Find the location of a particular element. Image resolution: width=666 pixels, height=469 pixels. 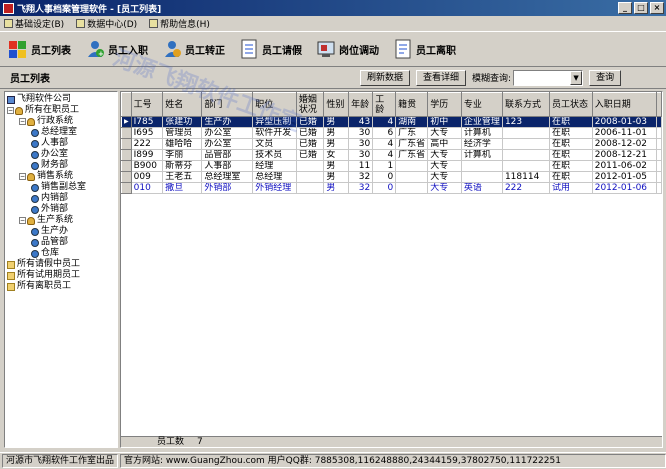

table-row: I695 管理员 办公室 软件开发 已婚男 30 6 广东 大专 计算机 在职 2006-11-01 is located at coordinates (391, 133).